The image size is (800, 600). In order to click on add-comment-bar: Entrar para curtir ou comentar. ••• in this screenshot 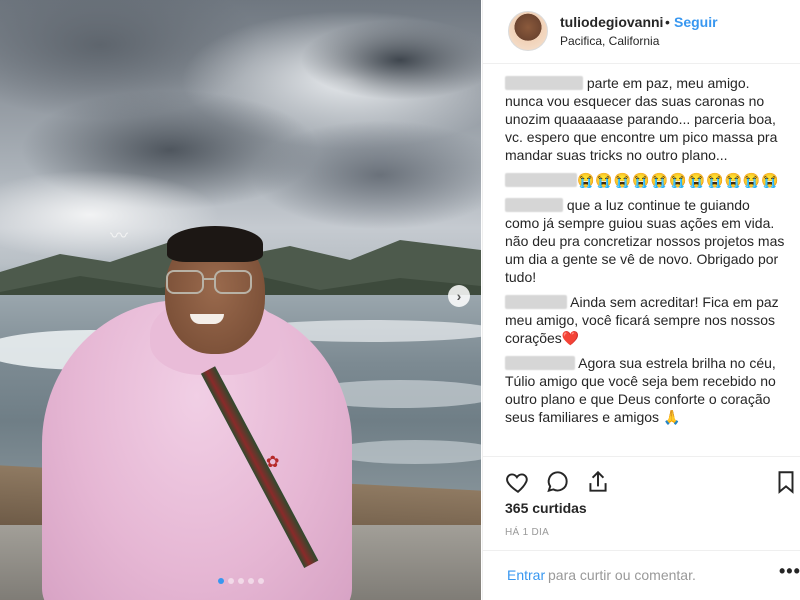, I will do `click(641, 575)`.